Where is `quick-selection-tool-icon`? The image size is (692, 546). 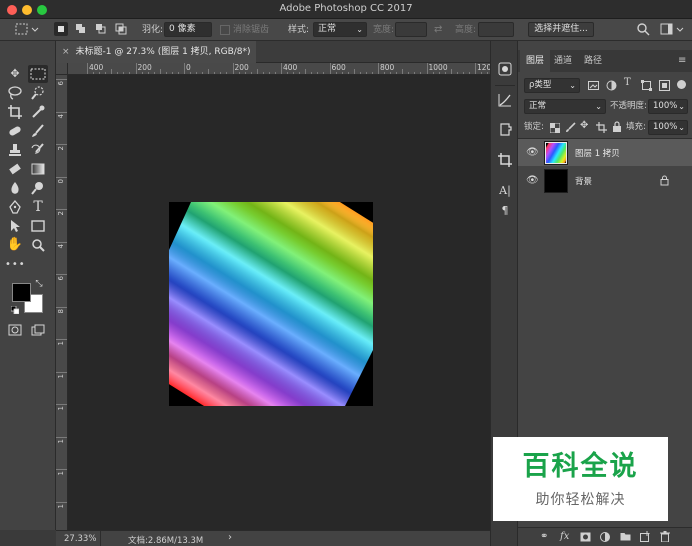 quick-selection-tool-icon is located at coordinates (38, 93).